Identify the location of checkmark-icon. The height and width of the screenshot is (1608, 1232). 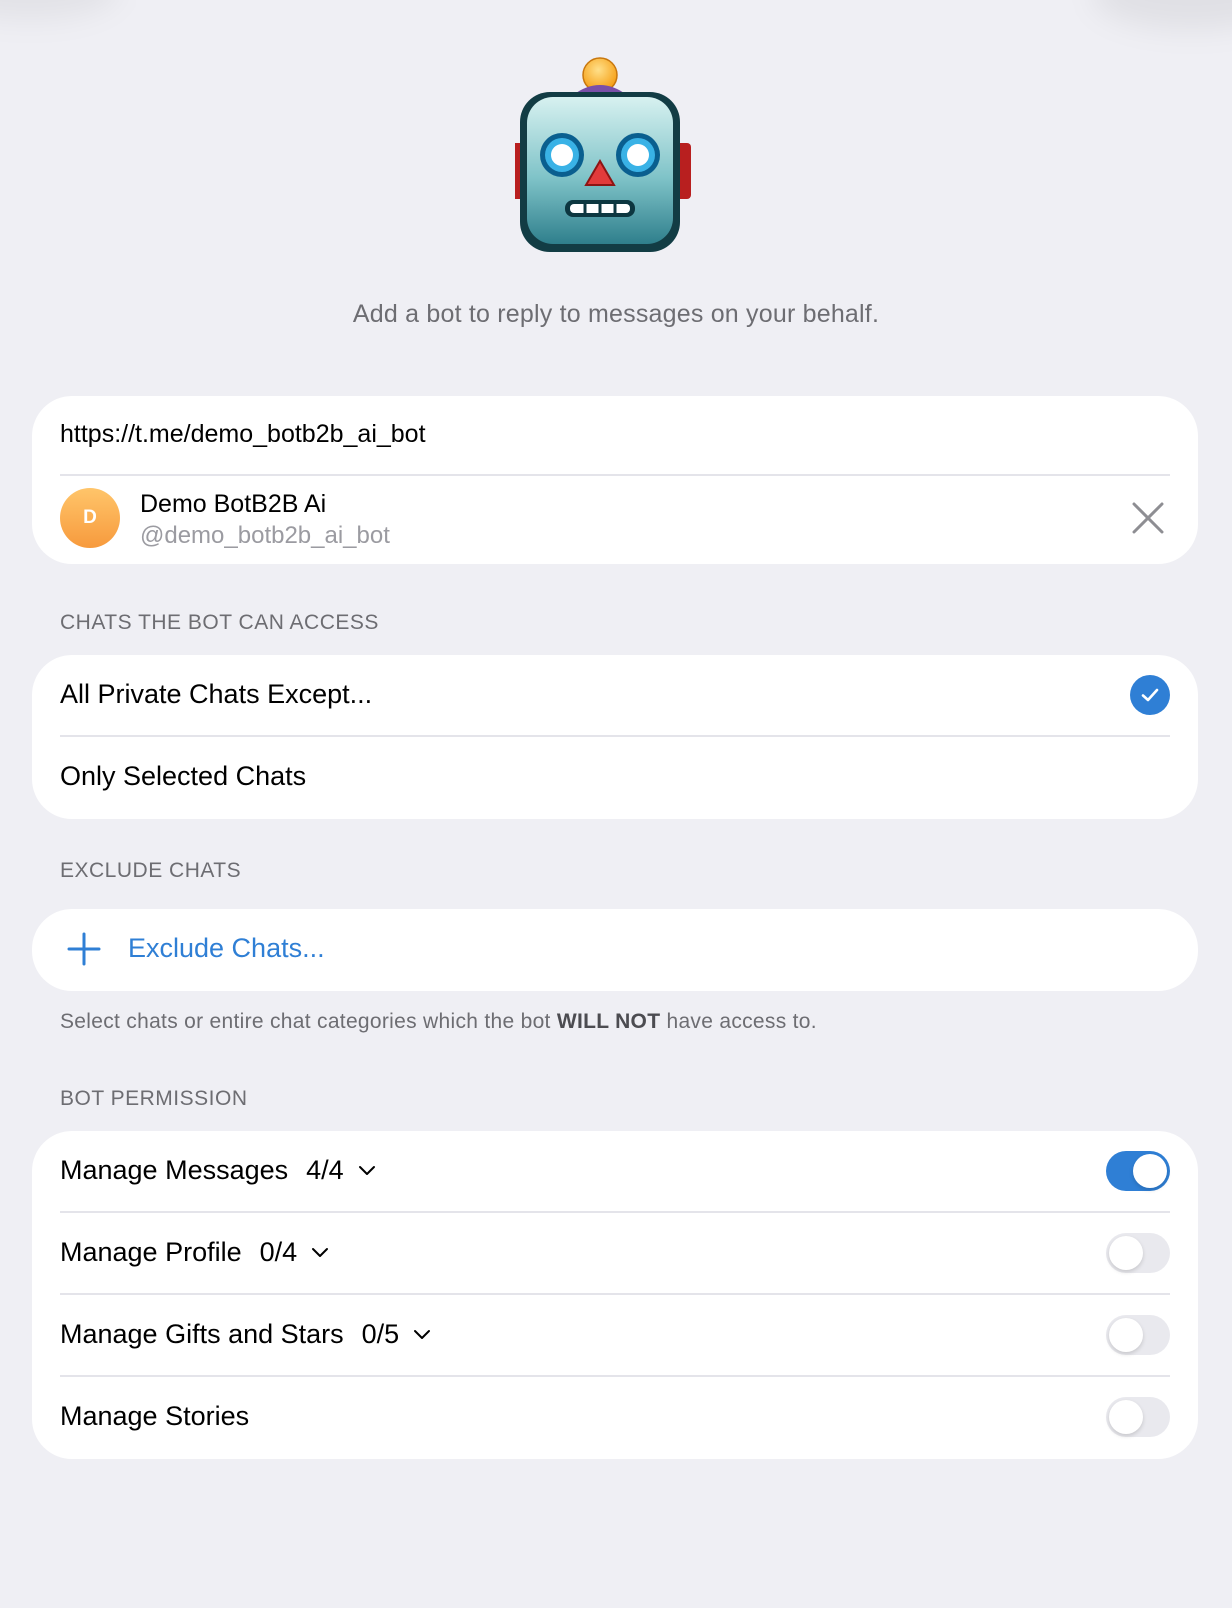
(1150, 695).